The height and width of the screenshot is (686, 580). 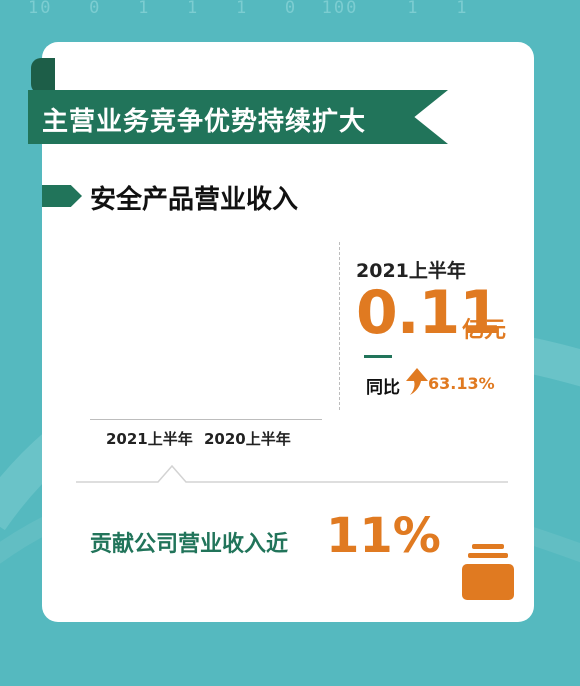 What do you see at coordinates (149, 439) in the screenshot?
I see `x-tick-label: 2021上半年` at bounding box center [149, 439].